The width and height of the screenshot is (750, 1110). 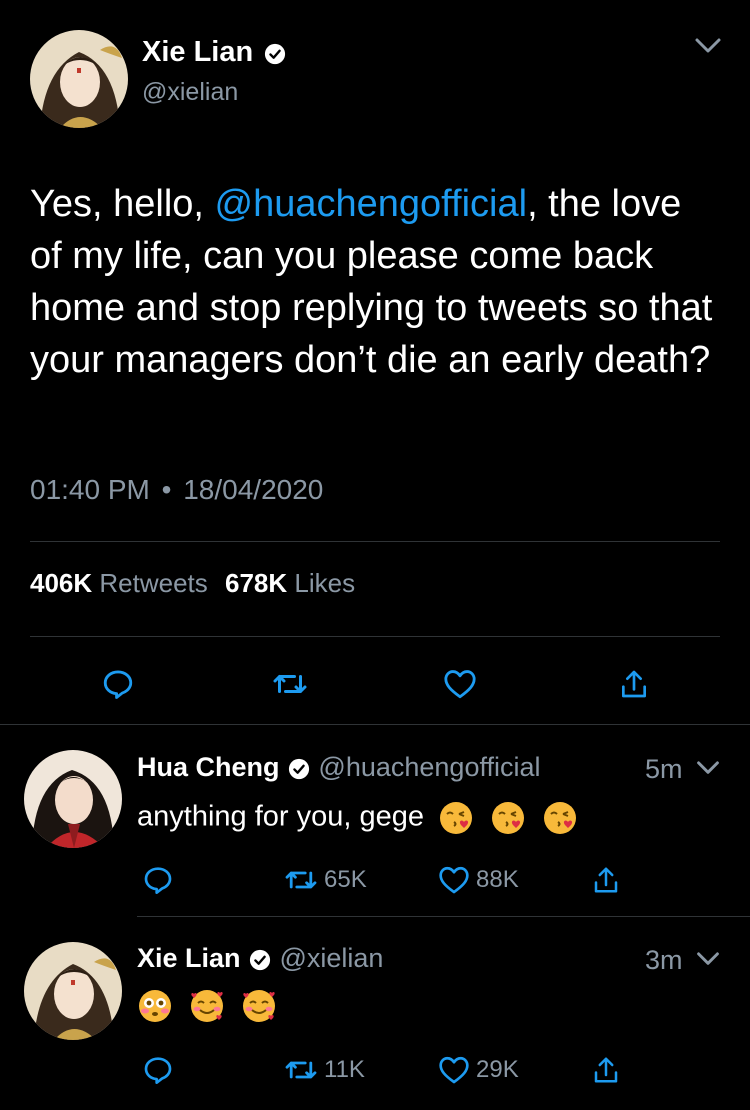 I want to click on like-button: 29K, so click(x=478, y=1070).